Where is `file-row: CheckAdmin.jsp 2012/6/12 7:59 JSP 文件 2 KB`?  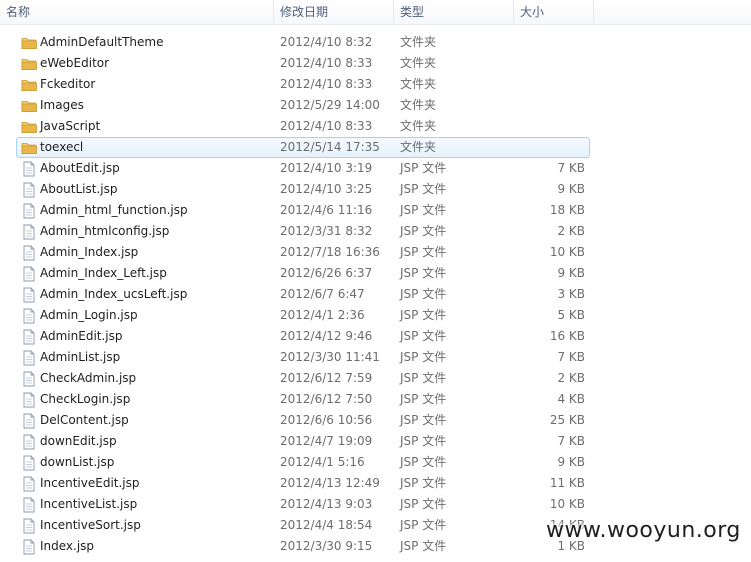
file-row: CheckAdmin.jsp 2012/6/12 7:59 JSP 文件 2 KB is located at coordinates (375, 378).